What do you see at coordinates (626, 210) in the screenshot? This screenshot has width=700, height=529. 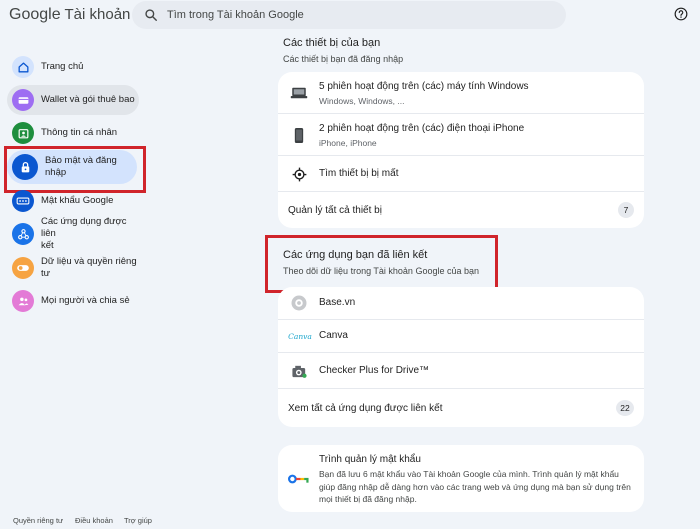 I see `devices-count-badge: 7` at bounding box center [626, 210].